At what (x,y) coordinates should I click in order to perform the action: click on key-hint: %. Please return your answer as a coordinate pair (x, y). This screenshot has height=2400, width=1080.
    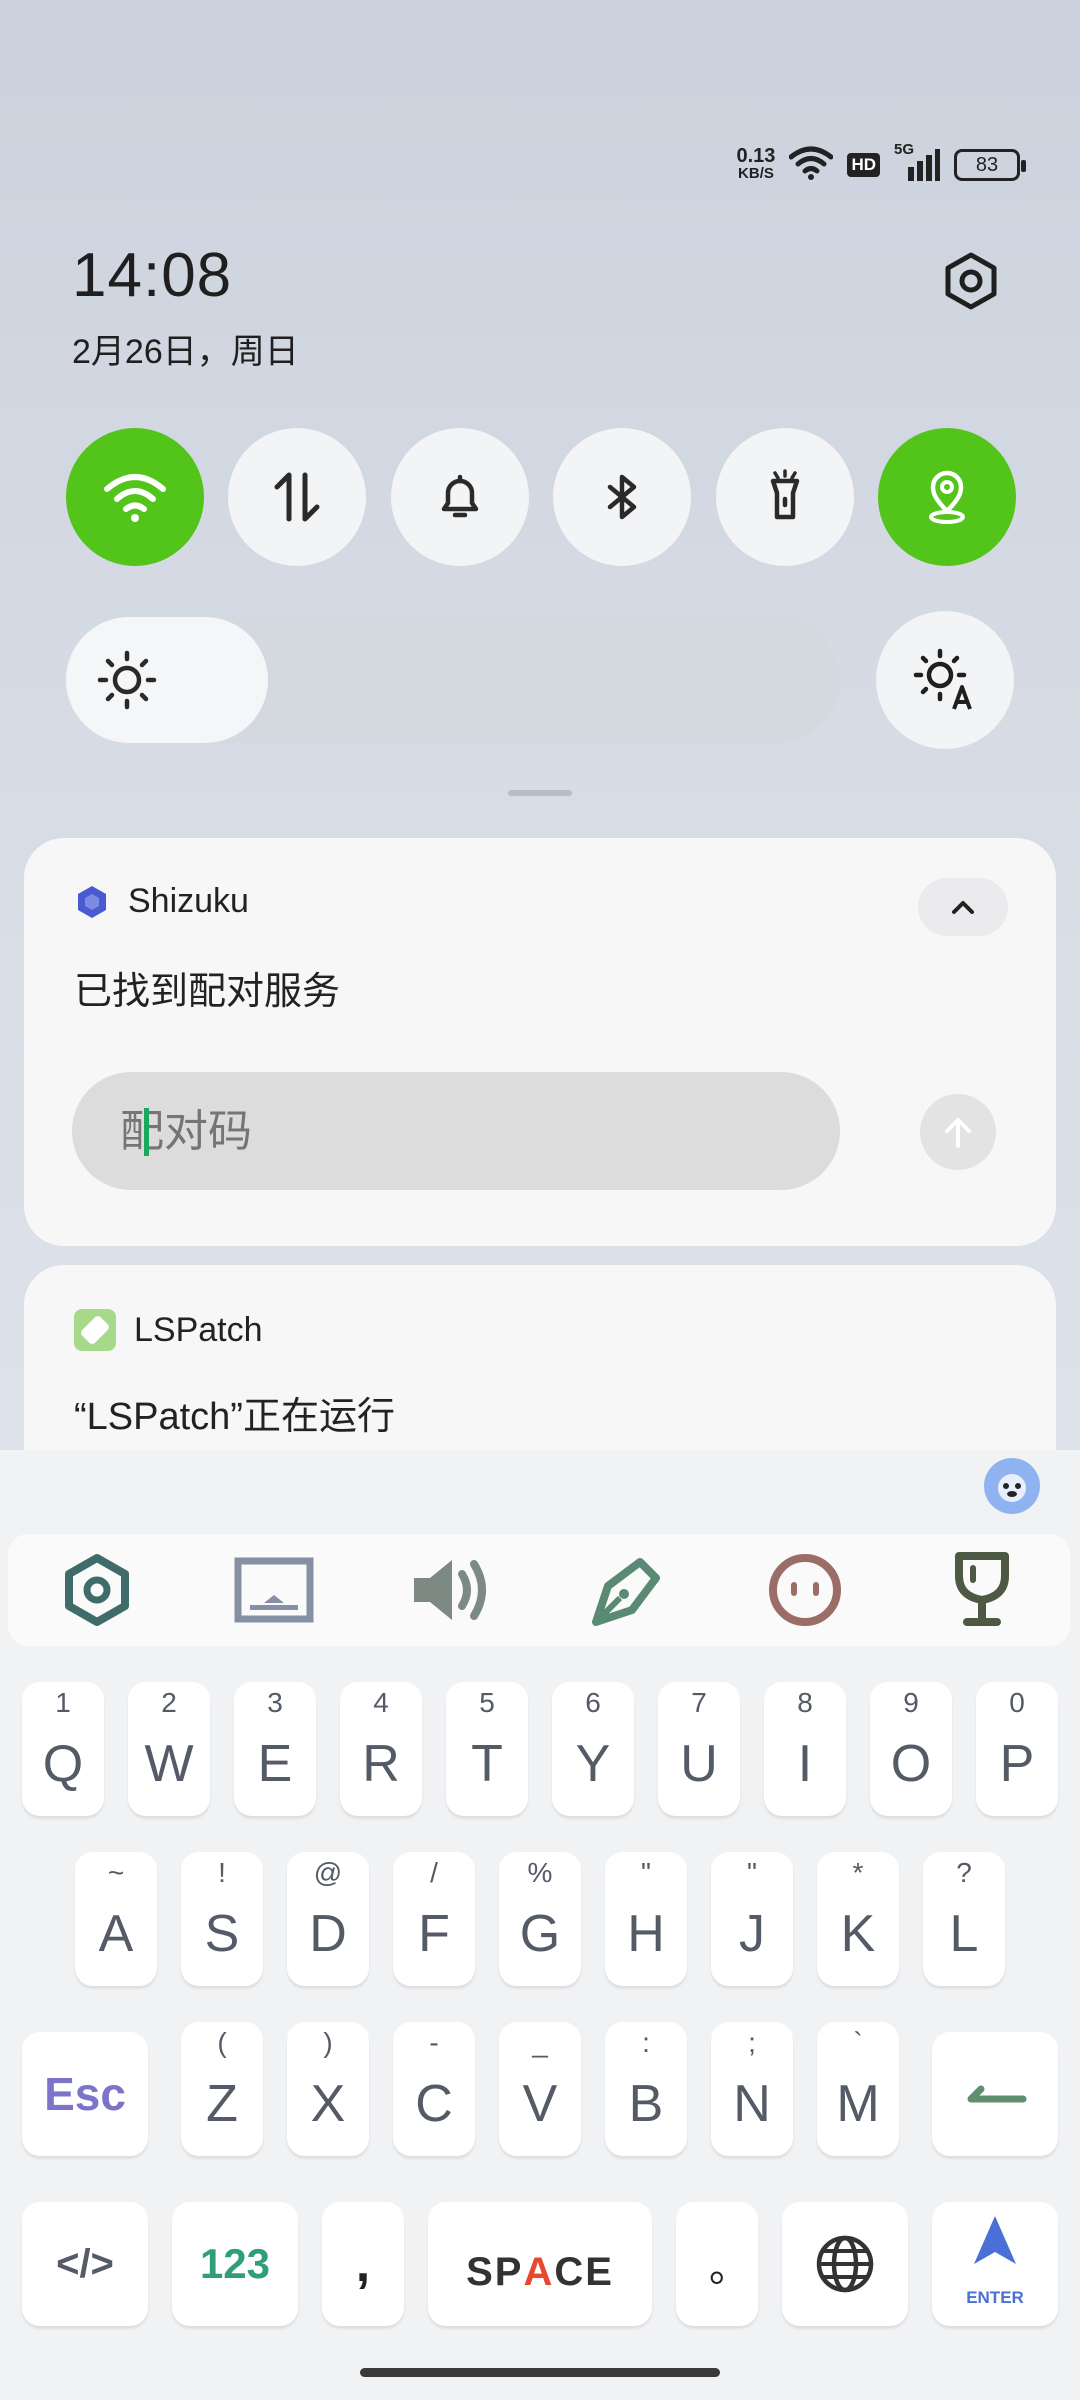
    Looking at the image, I should click on (540, 1872).